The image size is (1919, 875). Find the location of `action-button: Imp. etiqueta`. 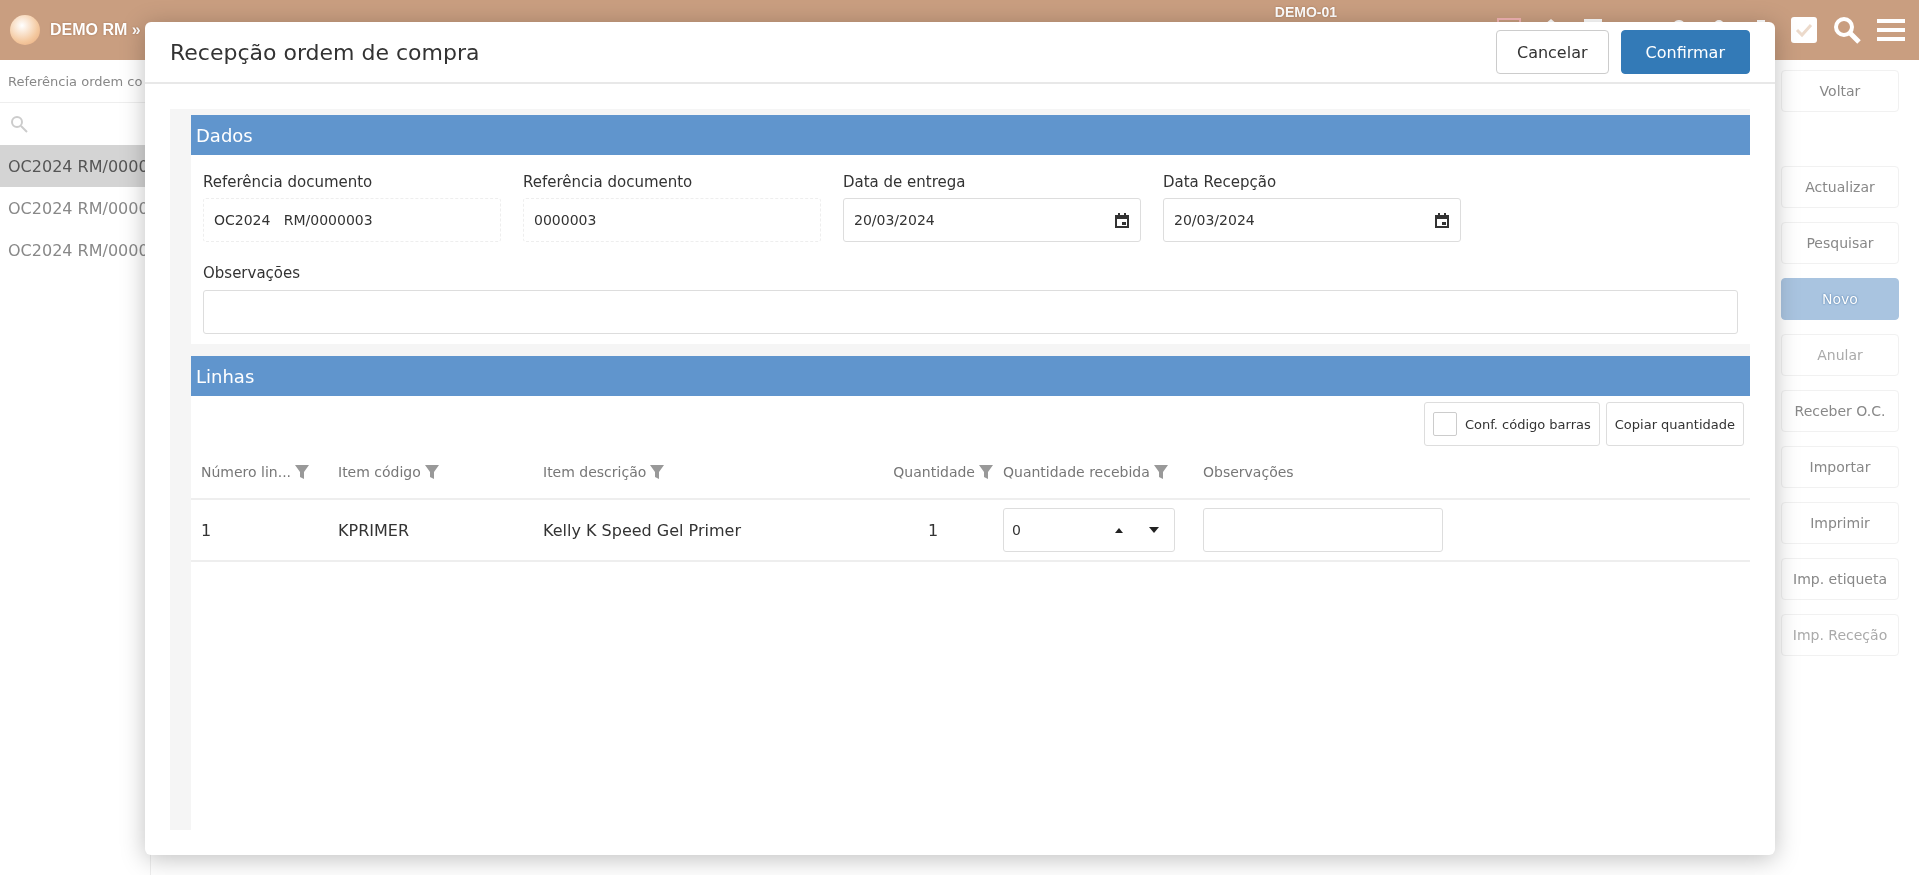

action-button: Imp. etiqueta is located at coordinates (1840, 579).